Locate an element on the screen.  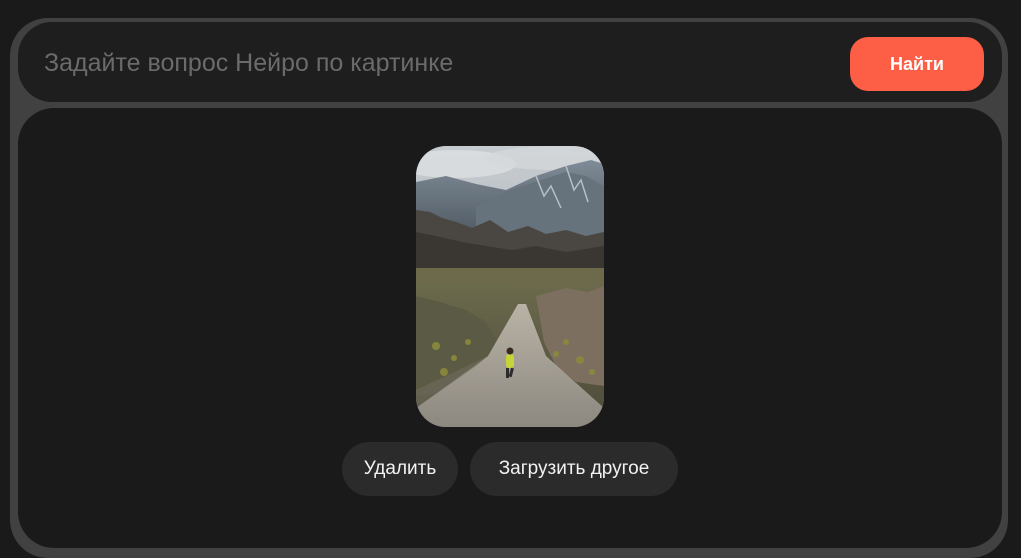
uploaded-image-preview is located at coordinates (510, 286).